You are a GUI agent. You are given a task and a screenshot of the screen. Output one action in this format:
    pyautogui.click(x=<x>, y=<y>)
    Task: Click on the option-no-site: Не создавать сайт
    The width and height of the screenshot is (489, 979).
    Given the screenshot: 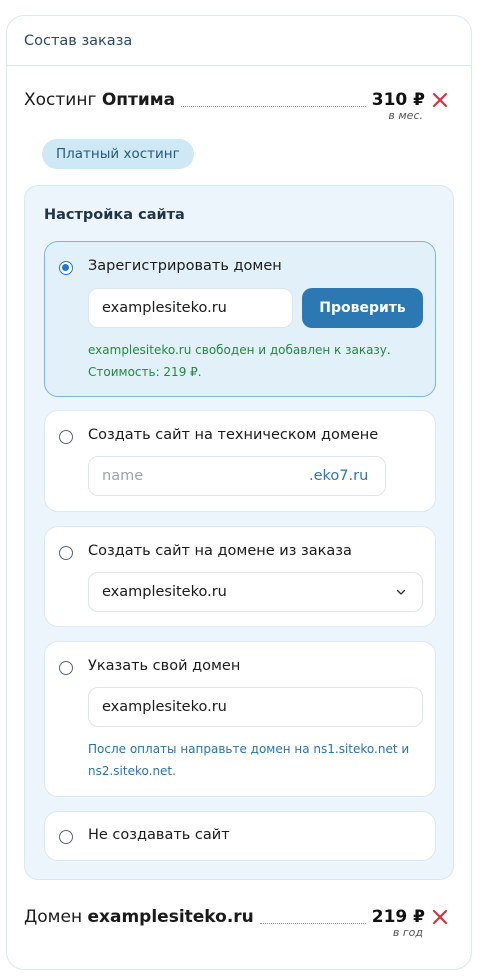 What is the action you would take?
    pyautogui.click(x=240, y=836)
    